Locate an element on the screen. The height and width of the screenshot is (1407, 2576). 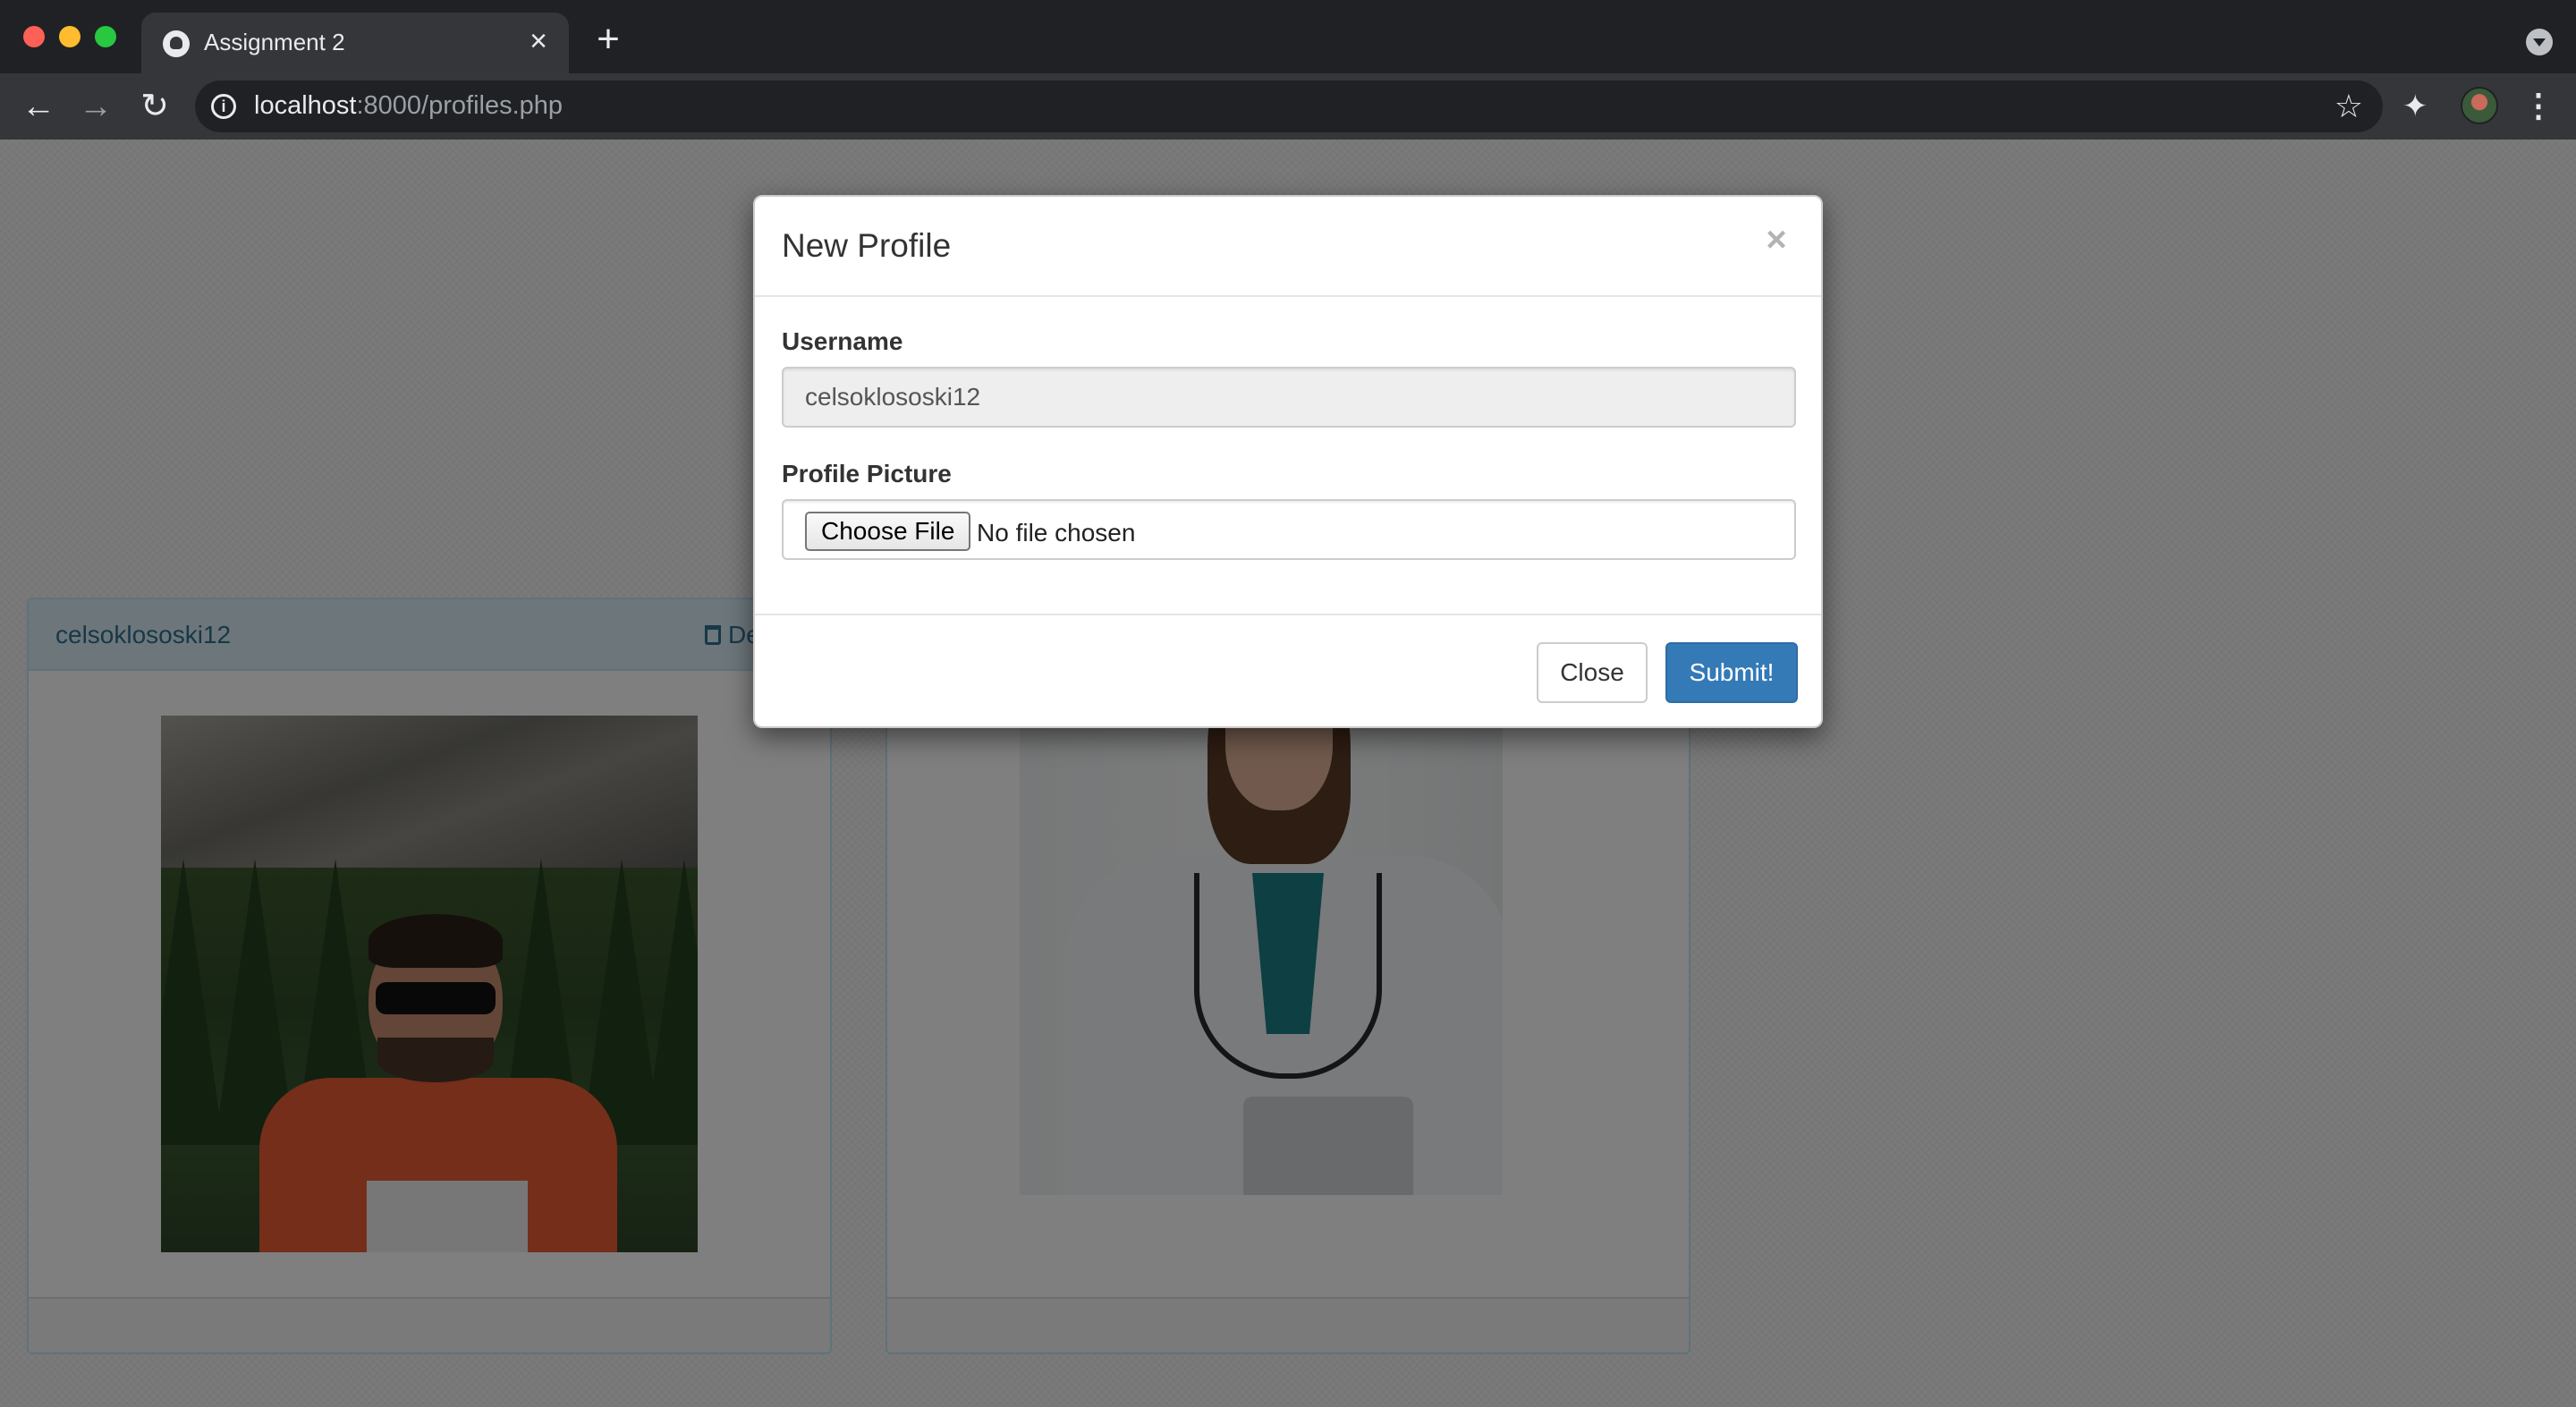
tab-search-icon is located at coordinates (2539, 42).